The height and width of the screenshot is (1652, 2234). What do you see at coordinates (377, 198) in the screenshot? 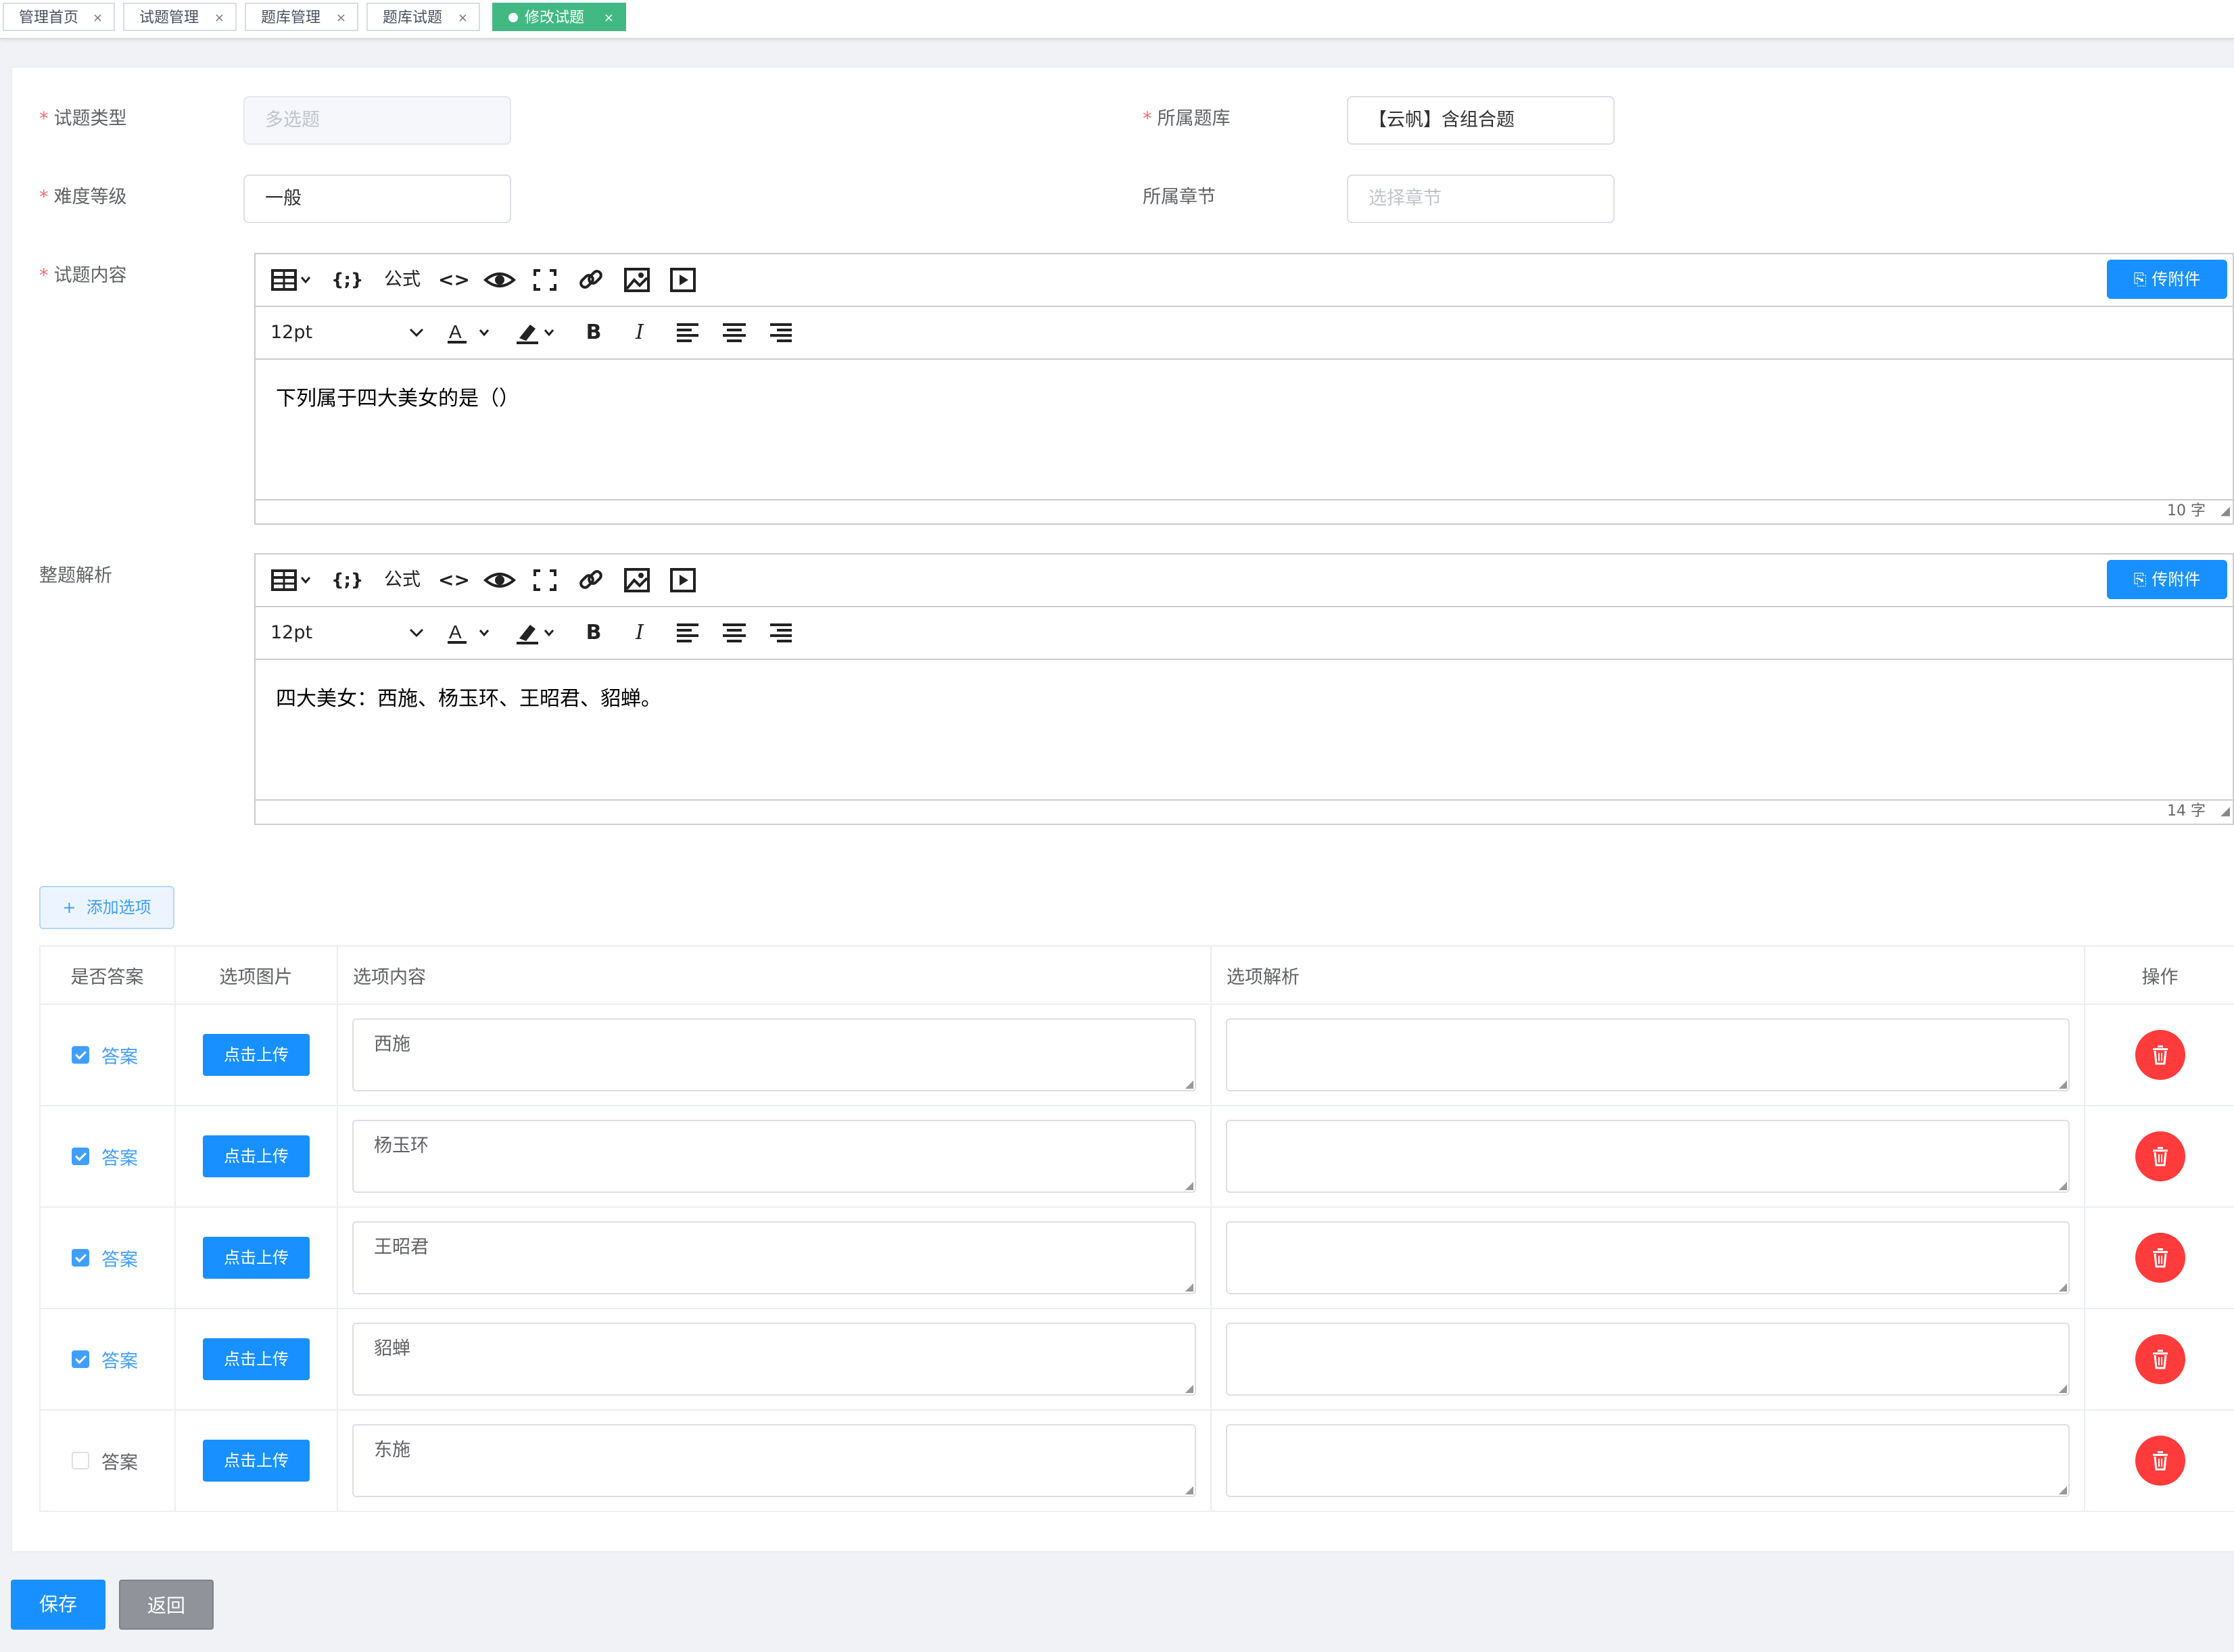
I see `difficulty-select: 一般` at bounding box center [377, 198].